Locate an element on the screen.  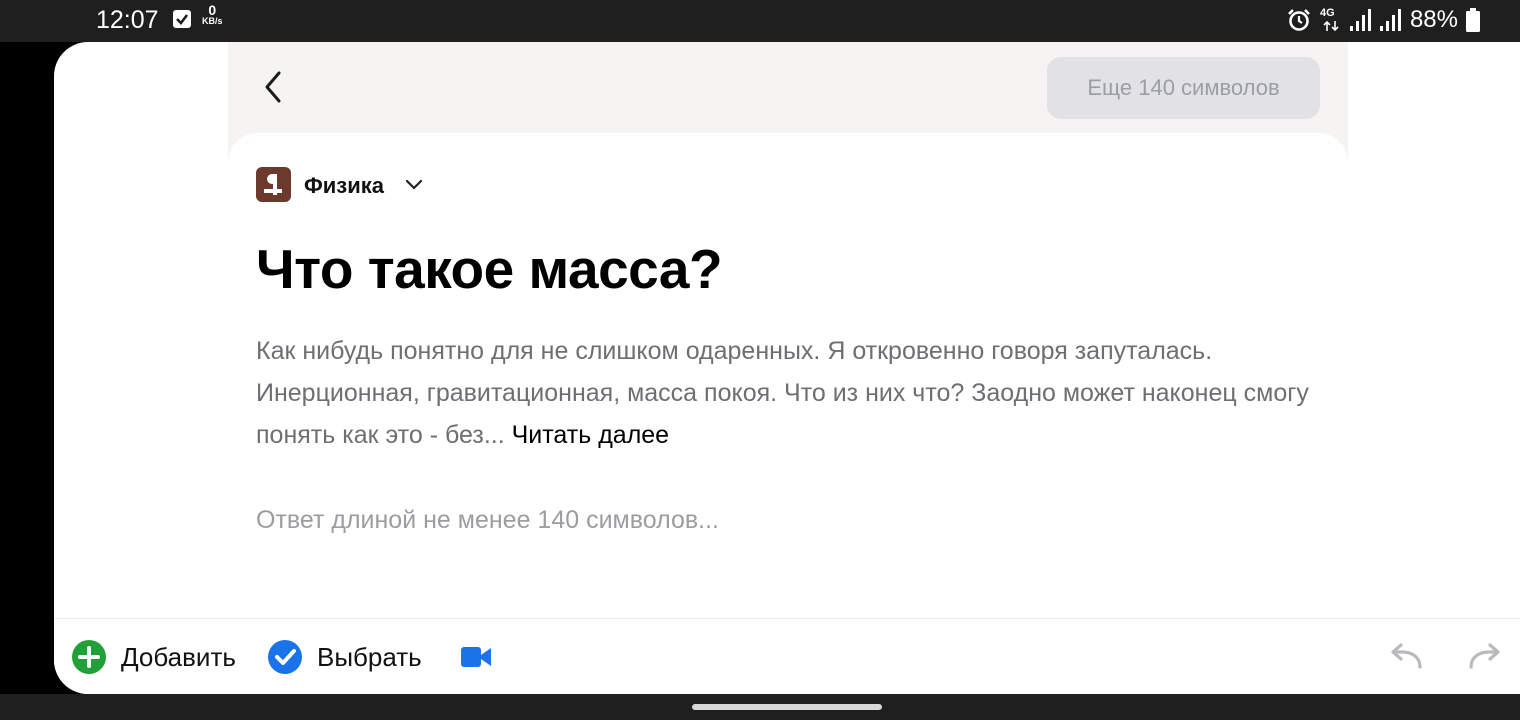
system-nav-bar is located at coordinates (760, 707).